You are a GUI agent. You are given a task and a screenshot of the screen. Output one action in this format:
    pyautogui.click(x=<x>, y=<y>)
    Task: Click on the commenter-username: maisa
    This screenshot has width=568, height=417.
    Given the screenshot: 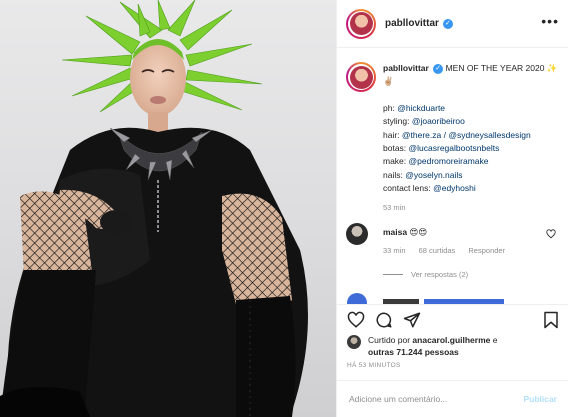 What is the action you would take?
    pyautogui.click(x=395, y=232)
    